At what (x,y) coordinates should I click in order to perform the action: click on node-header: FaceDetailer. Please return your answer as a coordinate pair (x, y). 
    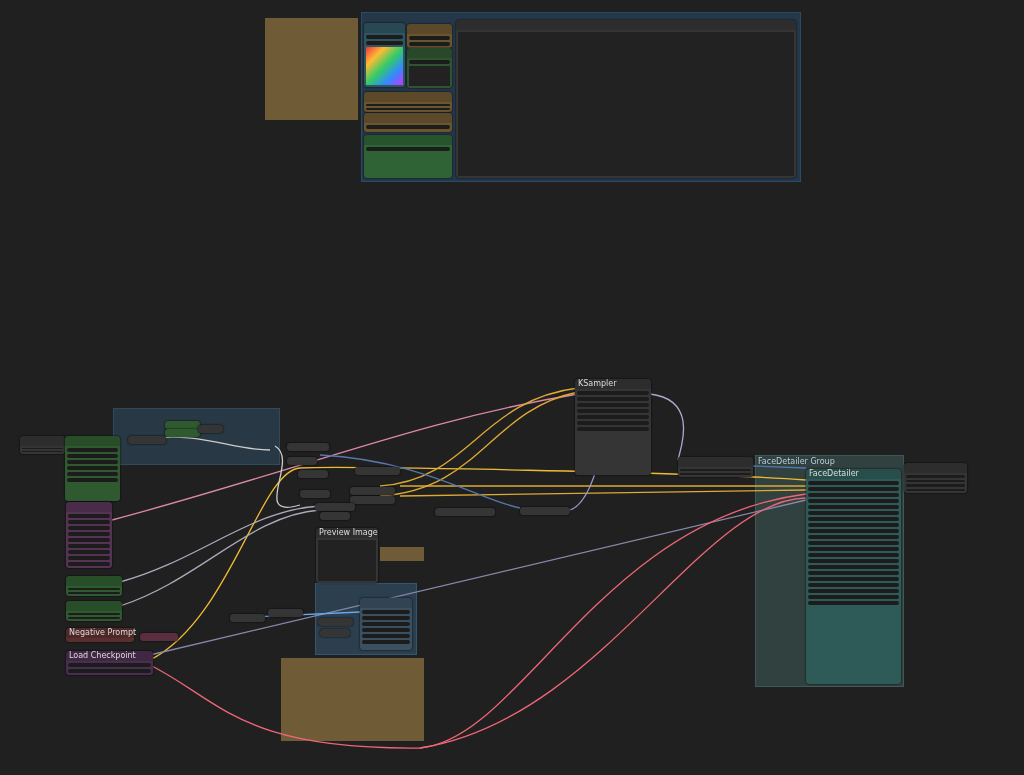
    Looking at the image, I should click on (853, 474).